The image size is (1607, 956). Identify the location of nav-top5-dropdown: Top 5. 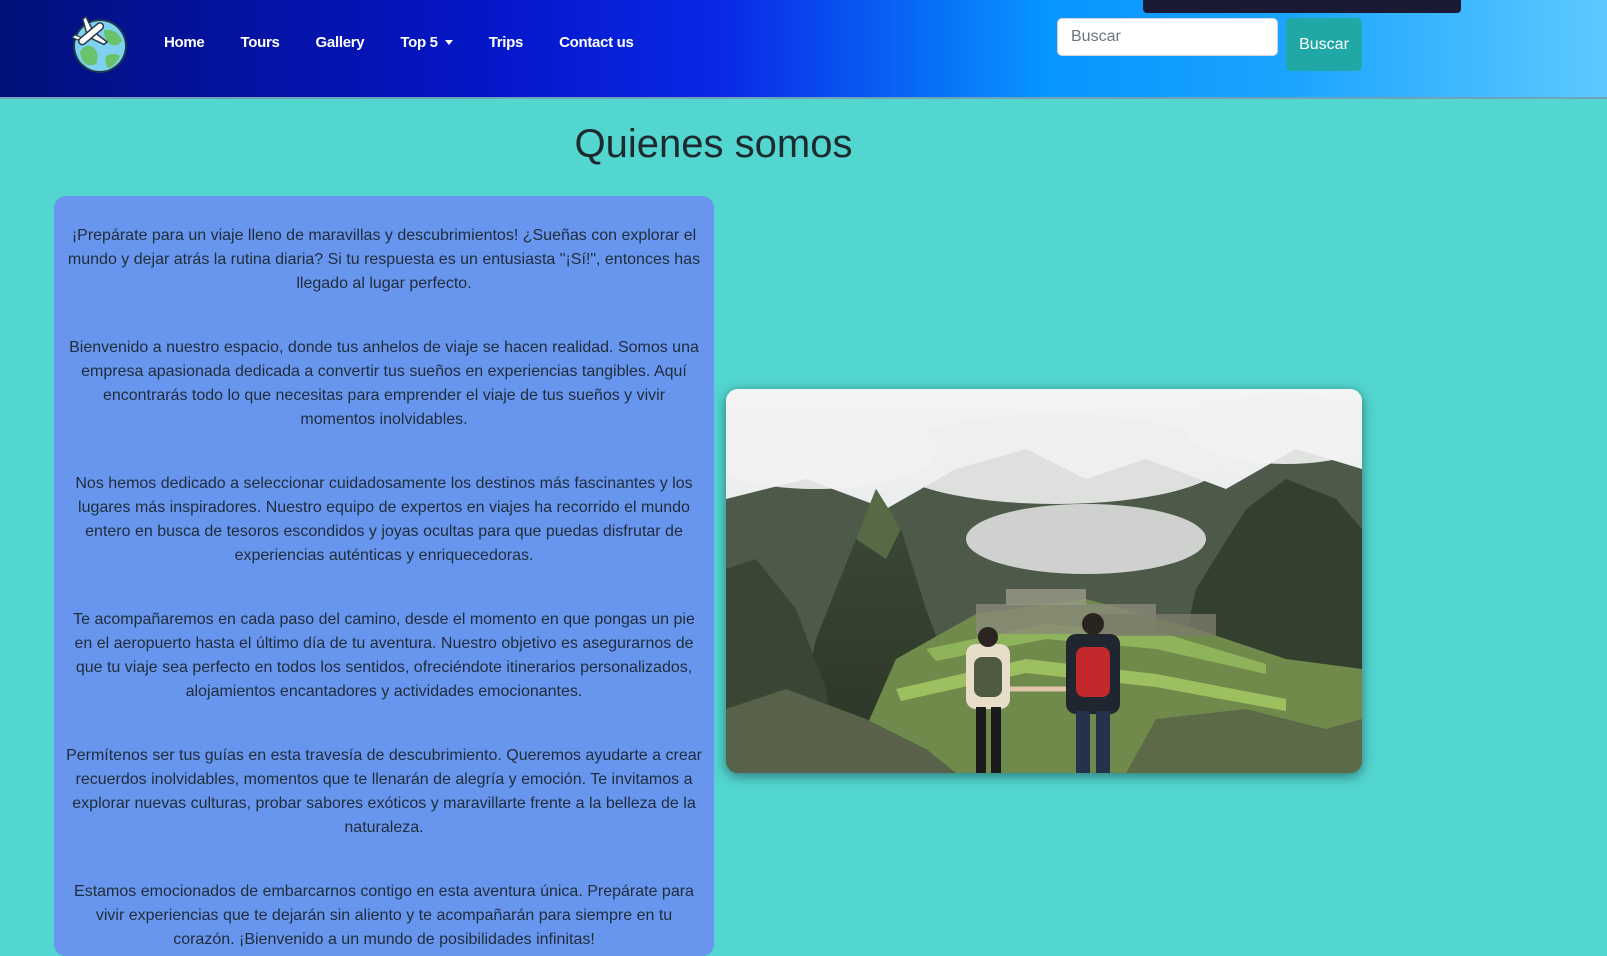
(426, 42).